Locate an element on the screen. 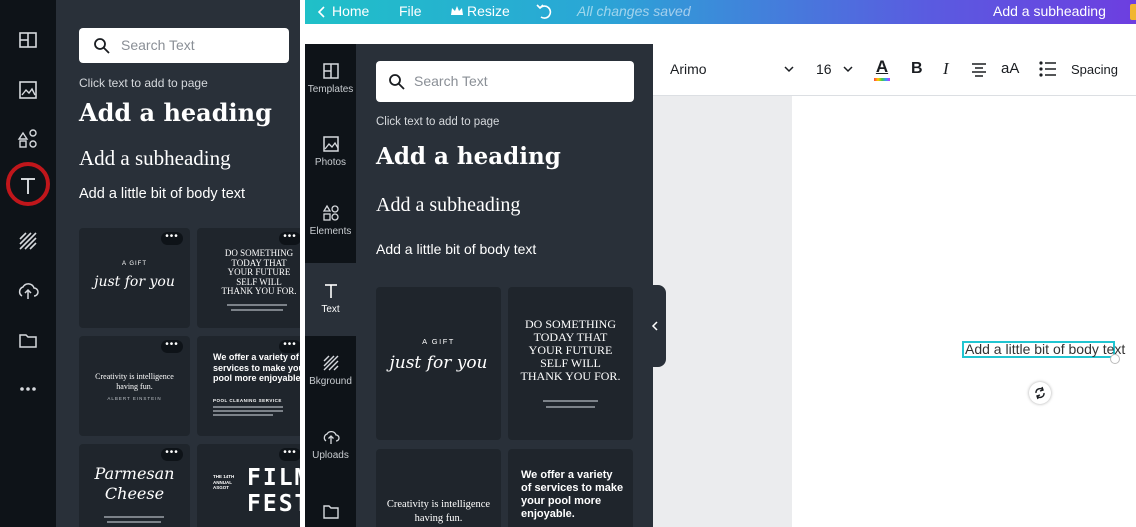  sidebar-item-background: Bkground is located at coordinates (330, 370).